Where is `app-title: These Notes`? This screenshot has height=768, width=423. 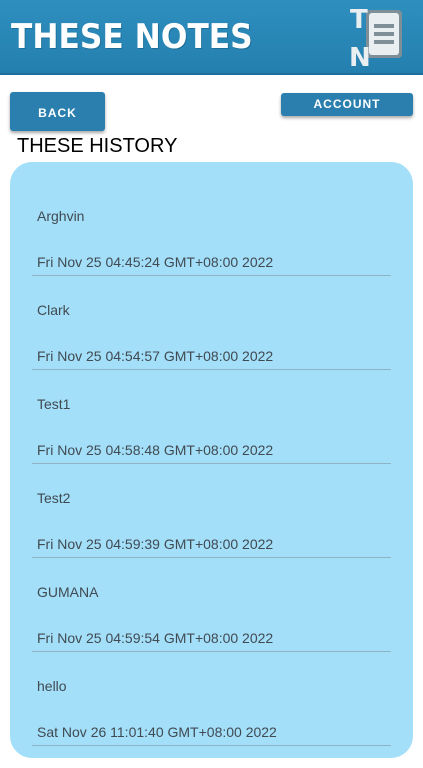
app-title: These Notes is located at coordinates (132, 37).